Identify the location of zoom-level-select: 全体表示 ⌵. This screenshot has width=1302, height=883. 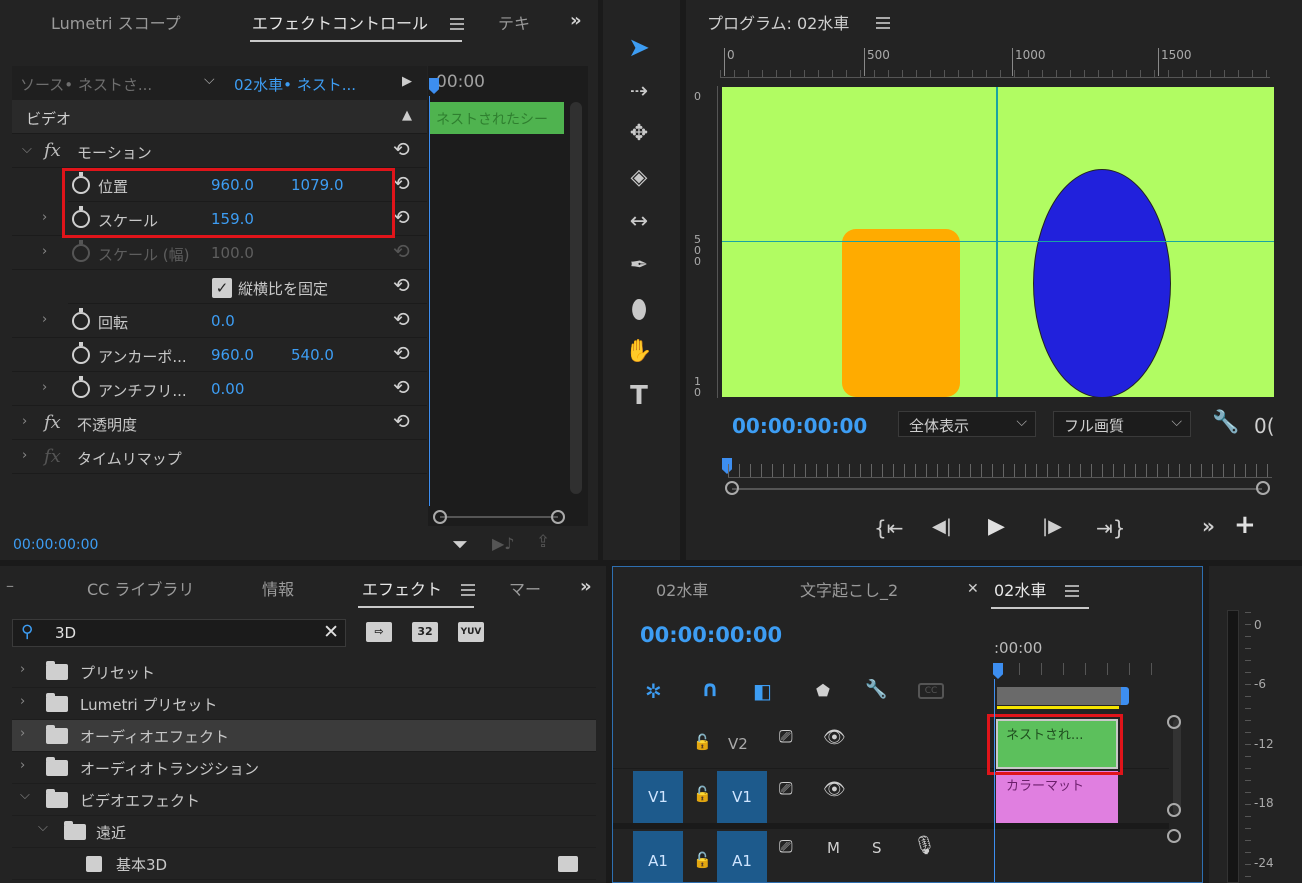
(967, 424).